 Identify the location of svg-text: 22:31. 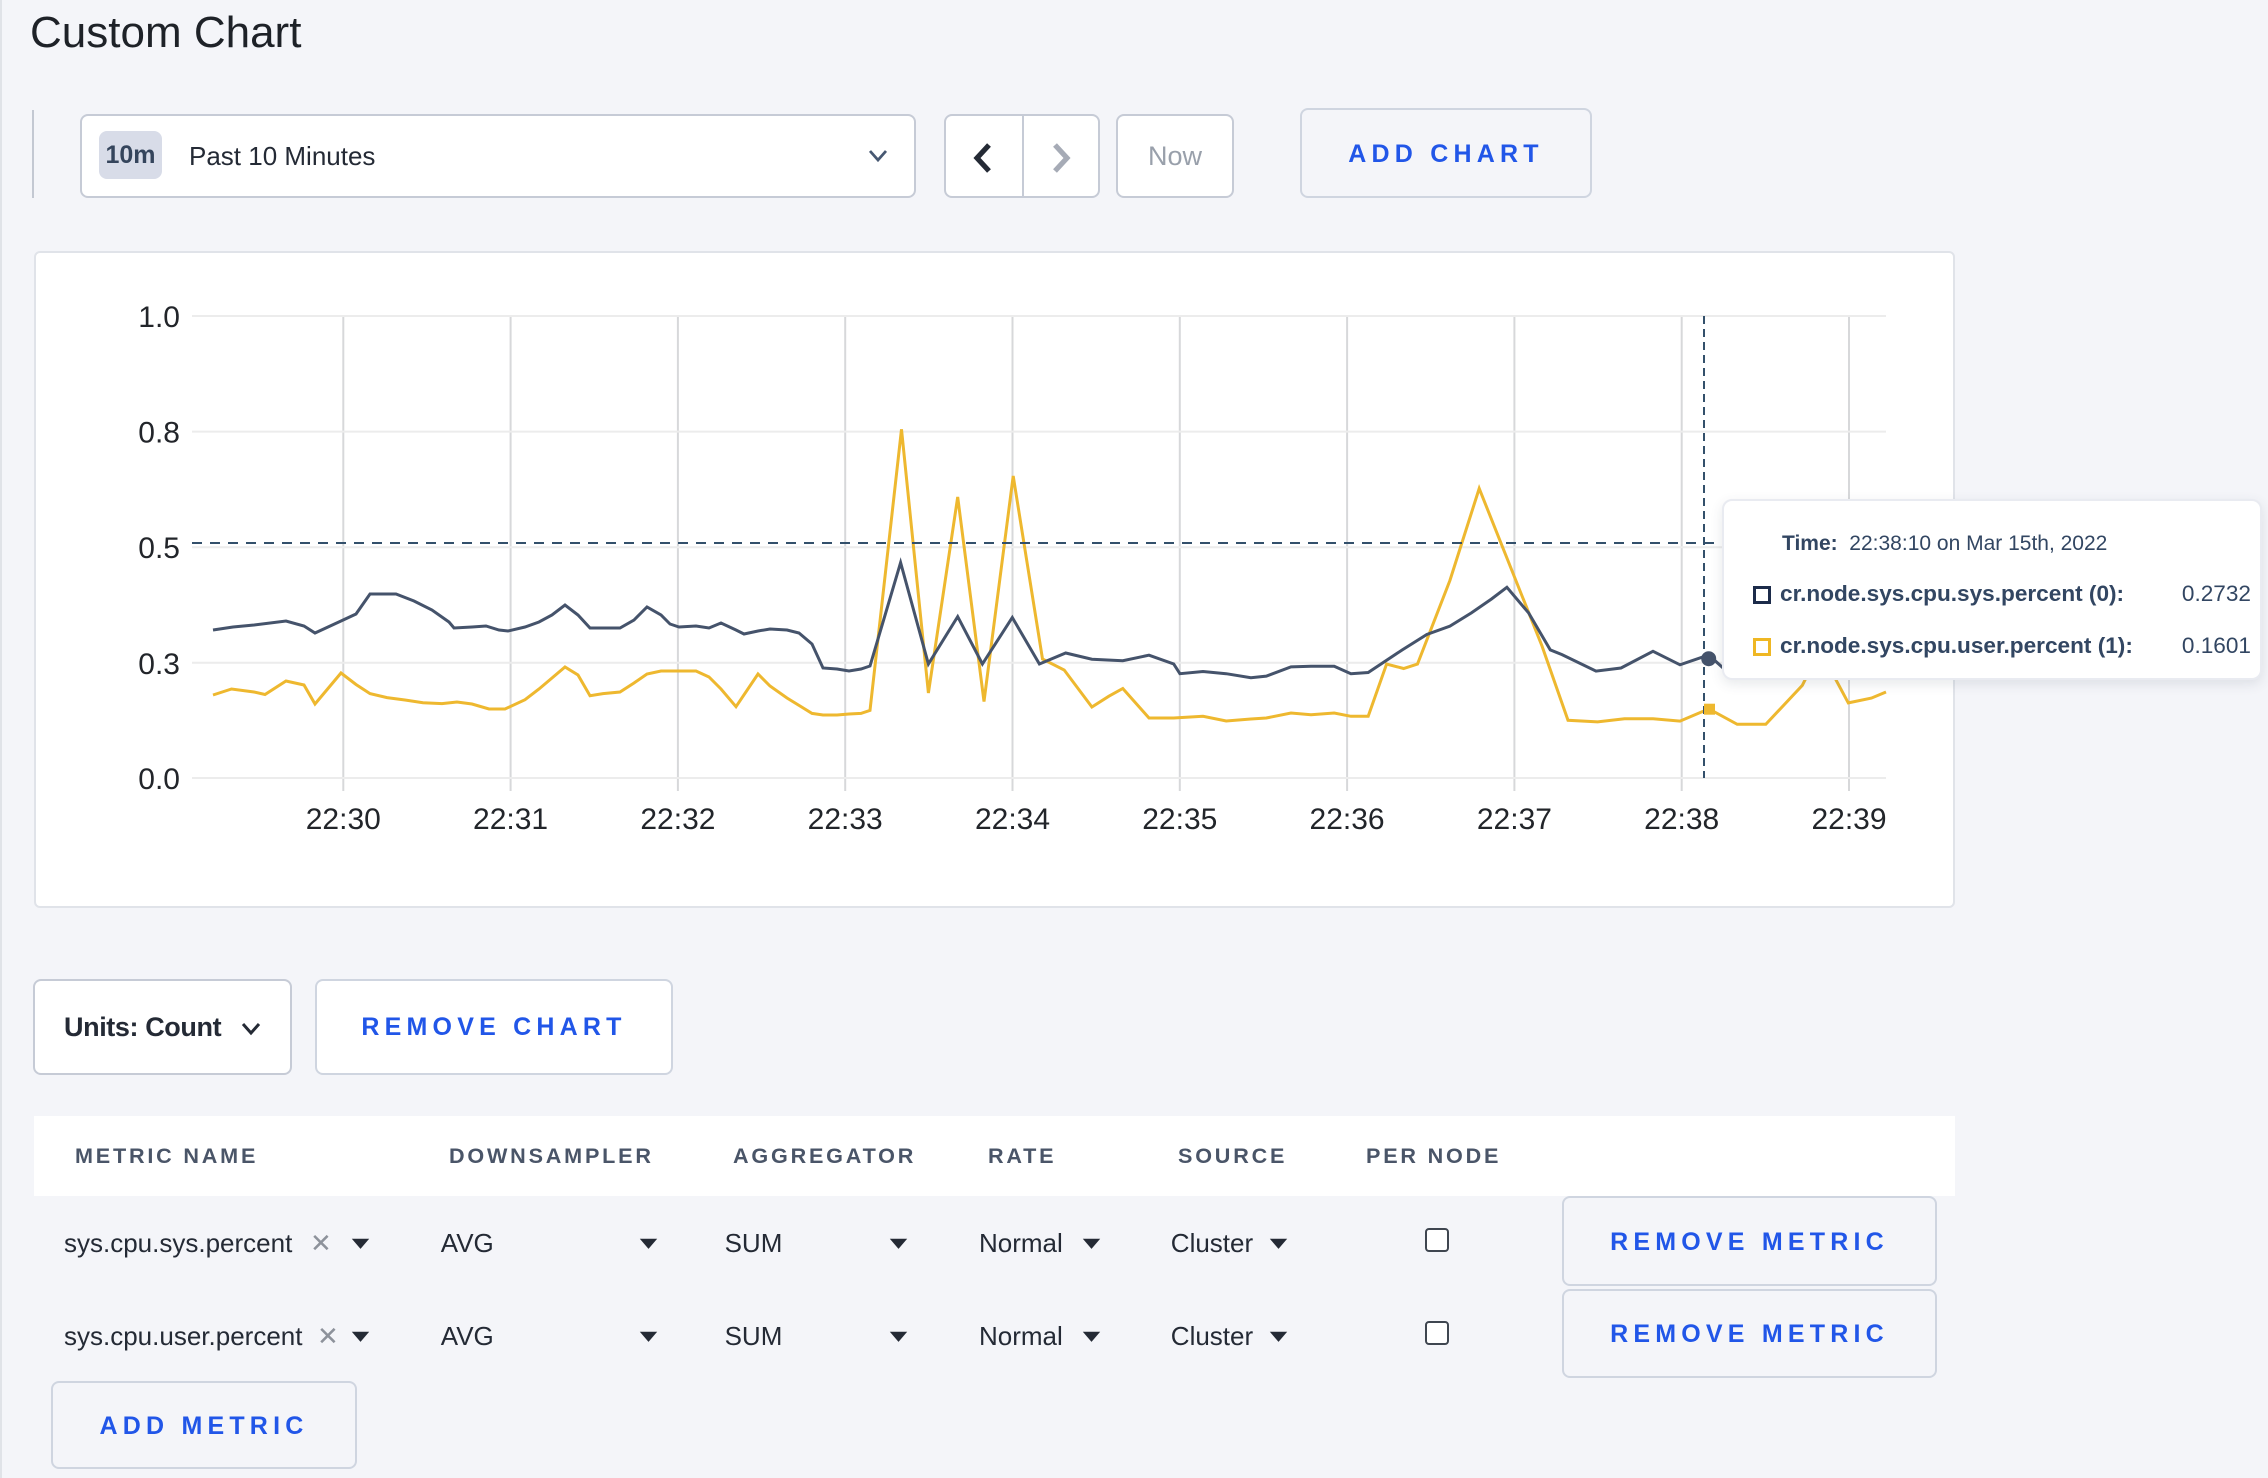
(510, 819).